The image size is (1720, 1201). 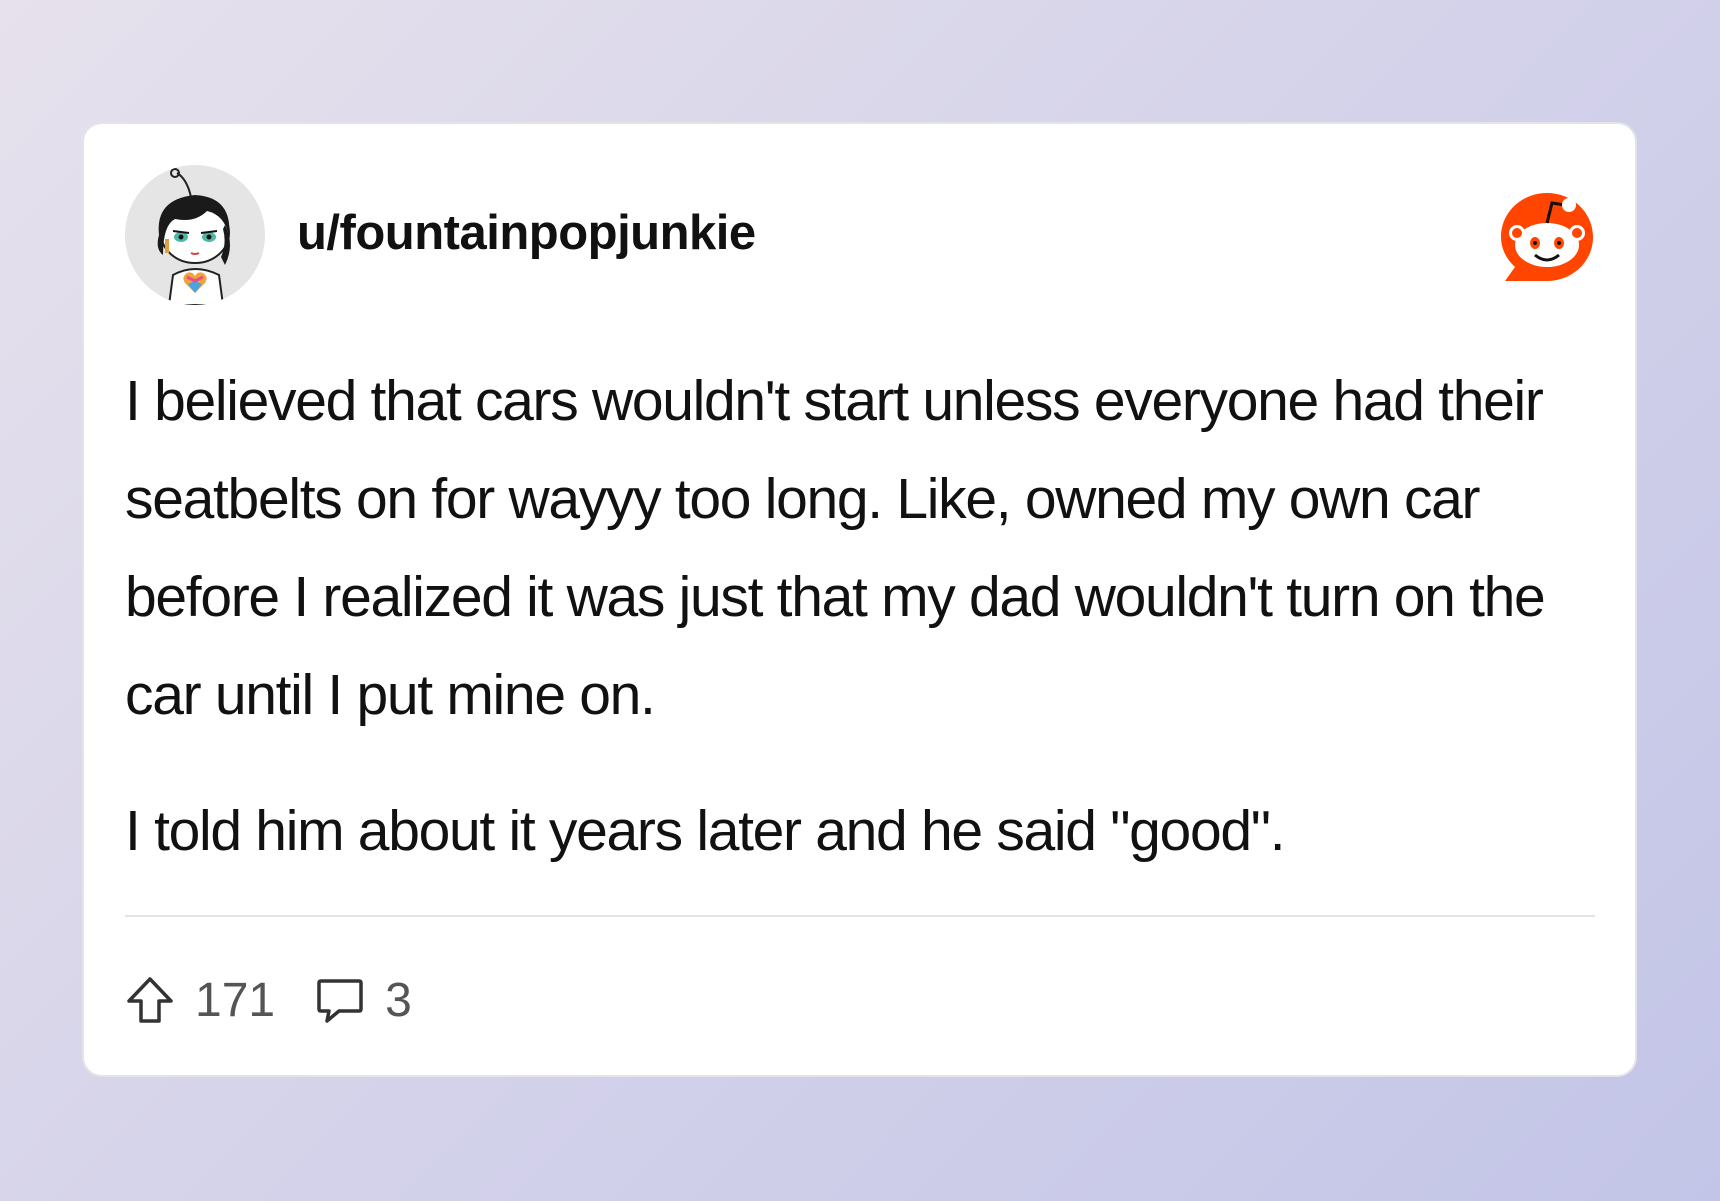 I want to click on comment-bubble-icon, so click(x=340, y=1000).